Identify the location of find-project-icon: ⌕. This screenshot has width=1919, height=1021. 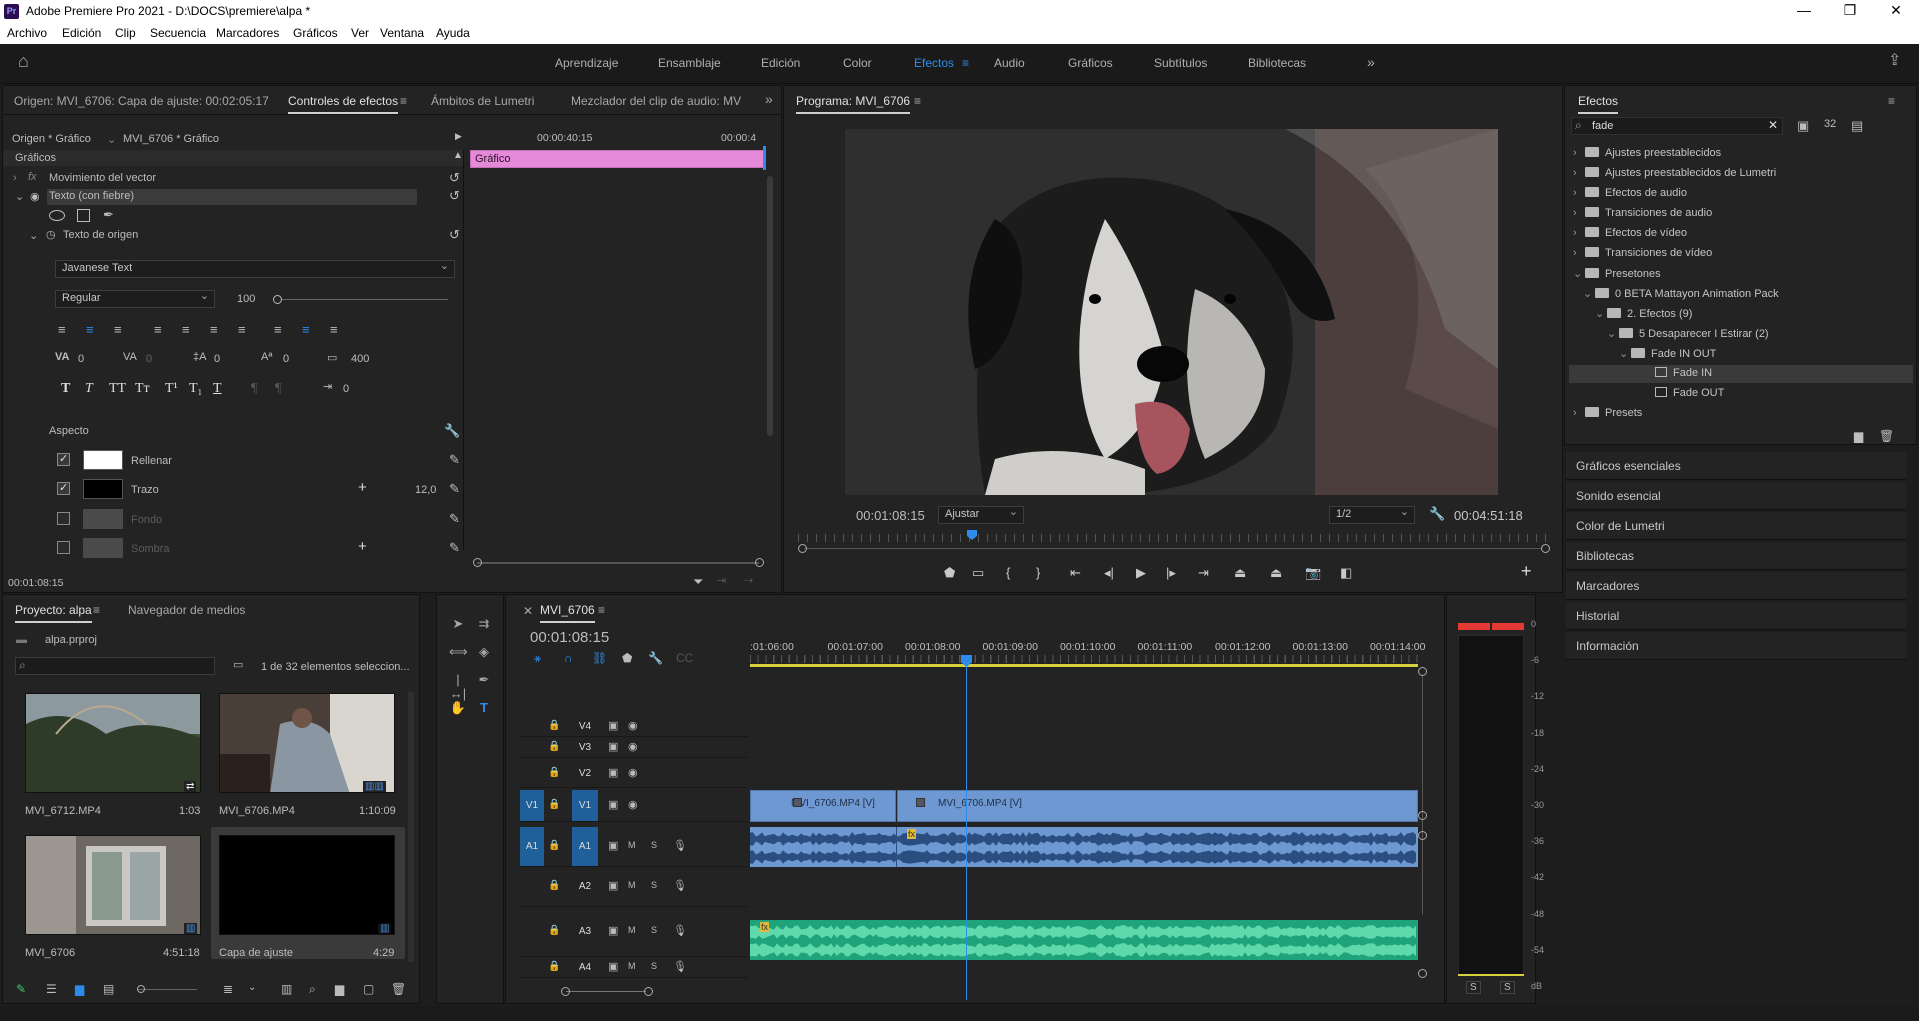
(312, 989).